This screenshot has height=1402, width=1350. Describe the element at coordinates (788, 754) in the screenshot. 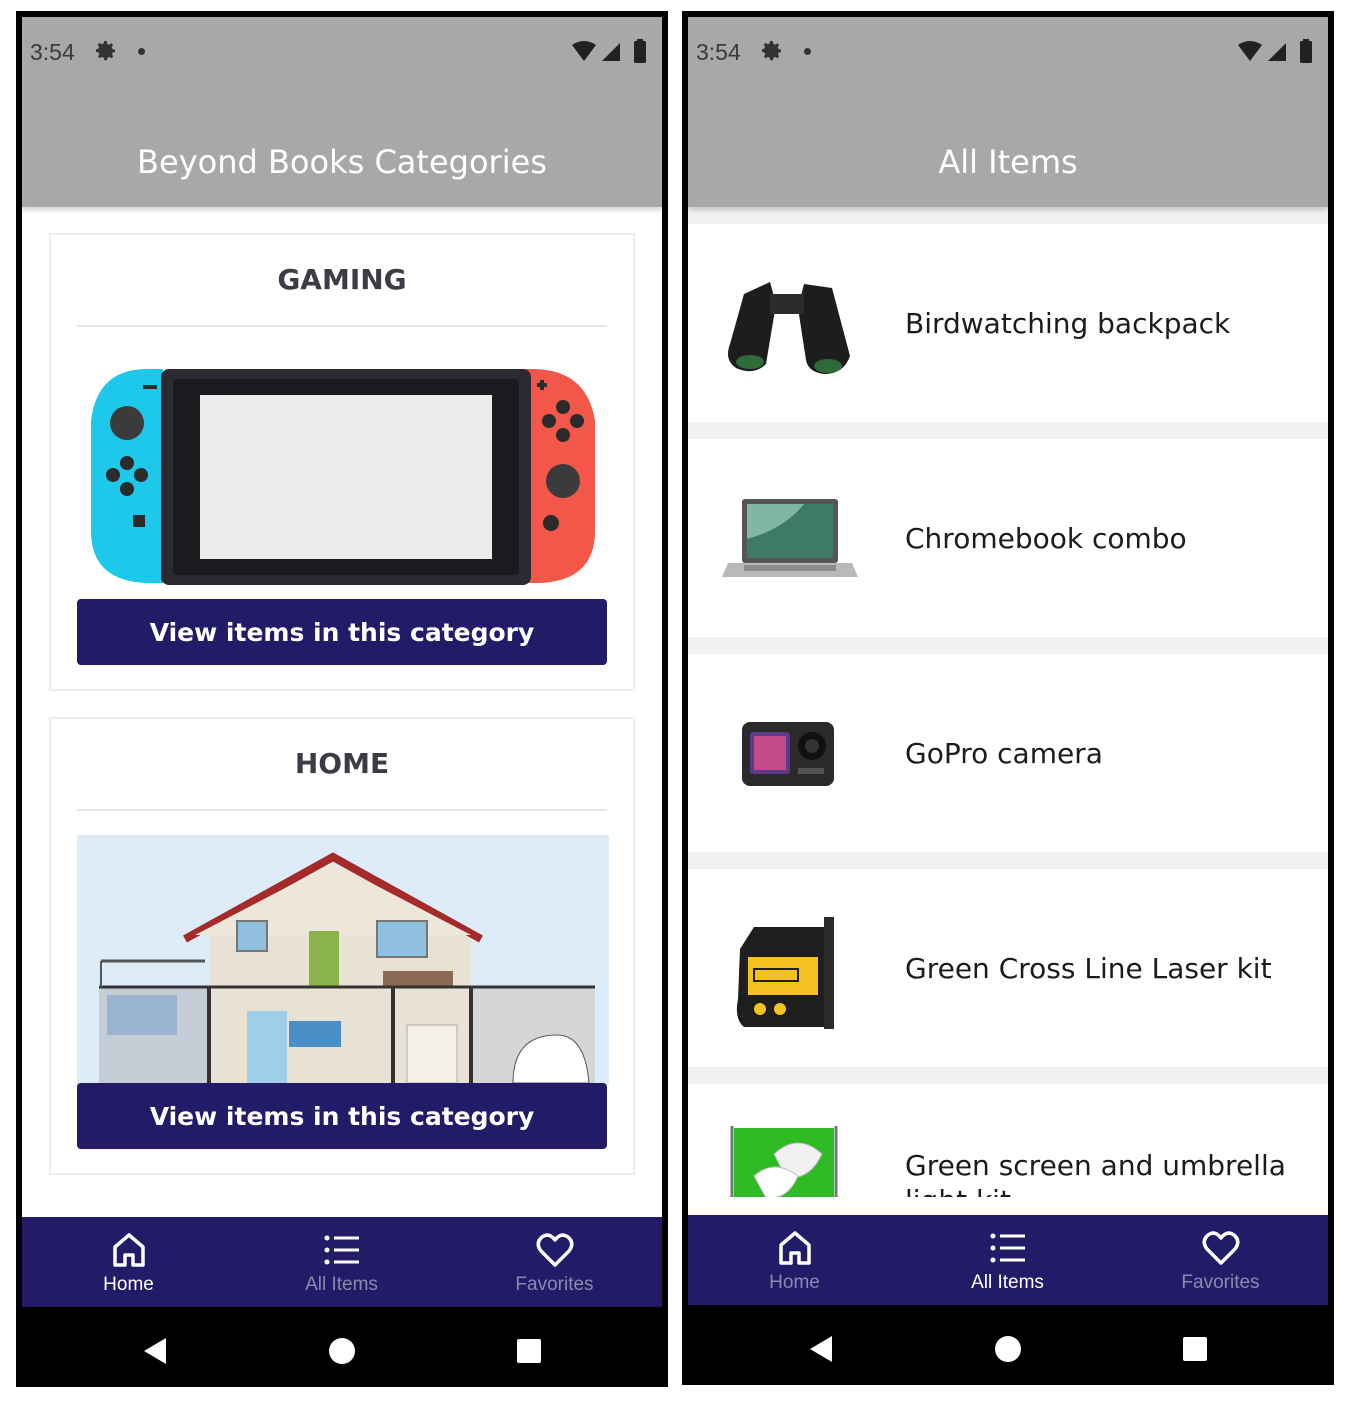

I see `action-camera-image-icon` at that location.